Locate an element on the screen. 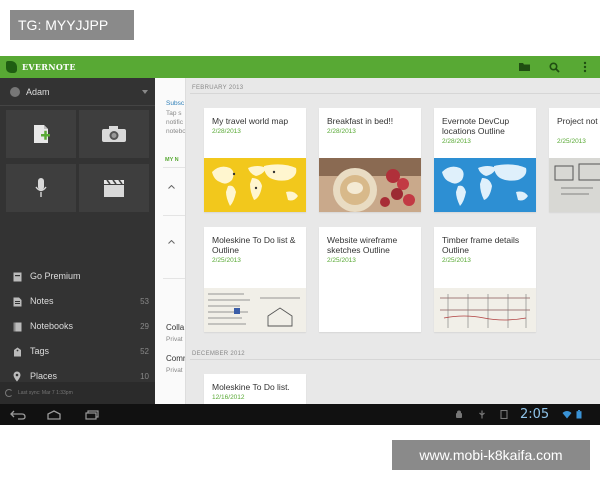 Image resolution: width=600 pixels, height=480 pixels. recent-apps-button is located at coordinates (92, 414).